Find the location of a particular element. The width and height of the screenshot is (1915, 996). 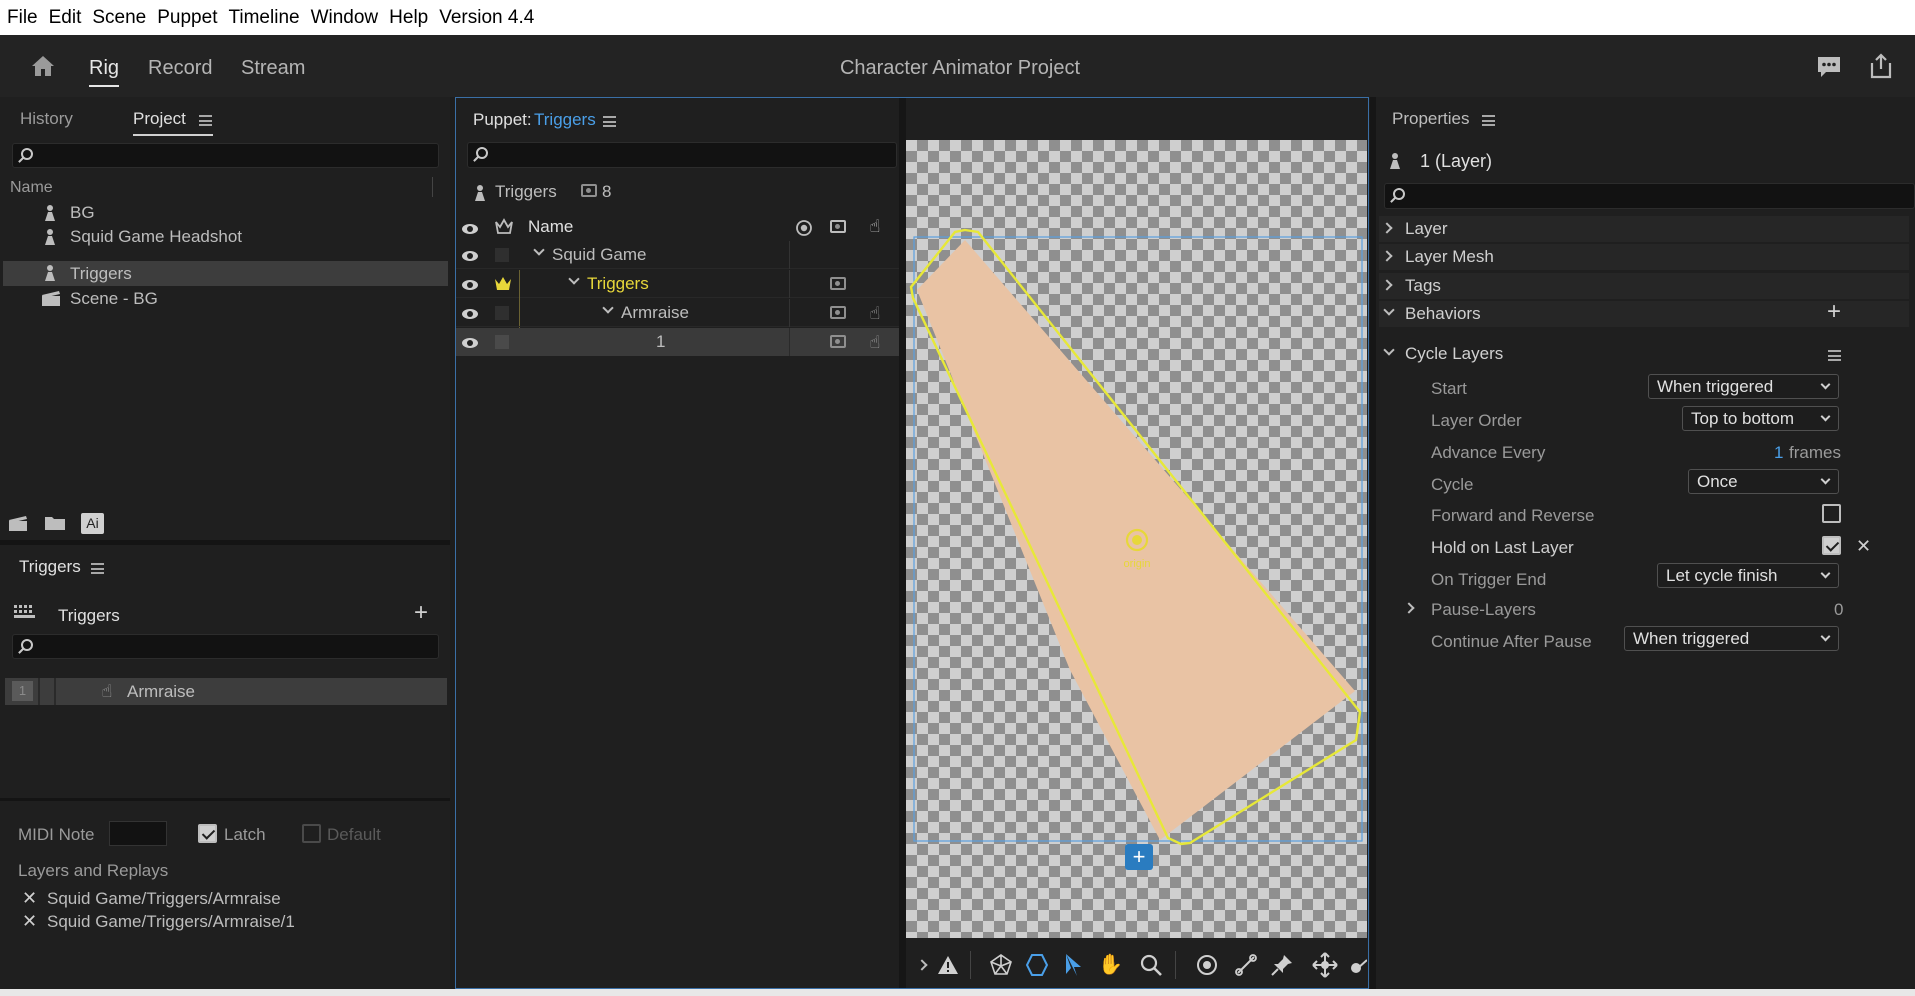

add-trigger-icon: + is located at coordinates (421, 613).